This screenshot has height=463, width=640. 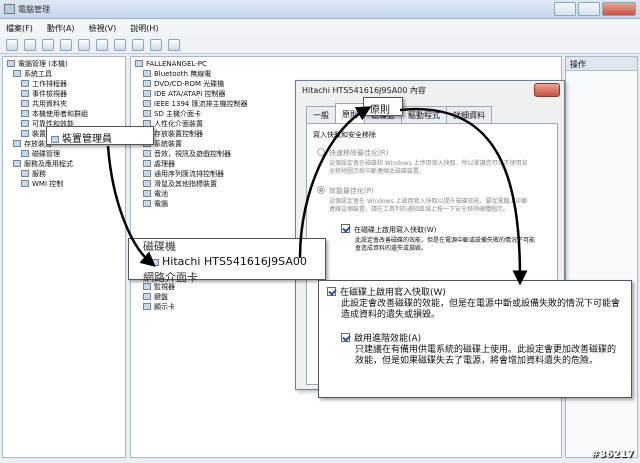 I want to click on sd-card-icon, so click(x=147, y=113).